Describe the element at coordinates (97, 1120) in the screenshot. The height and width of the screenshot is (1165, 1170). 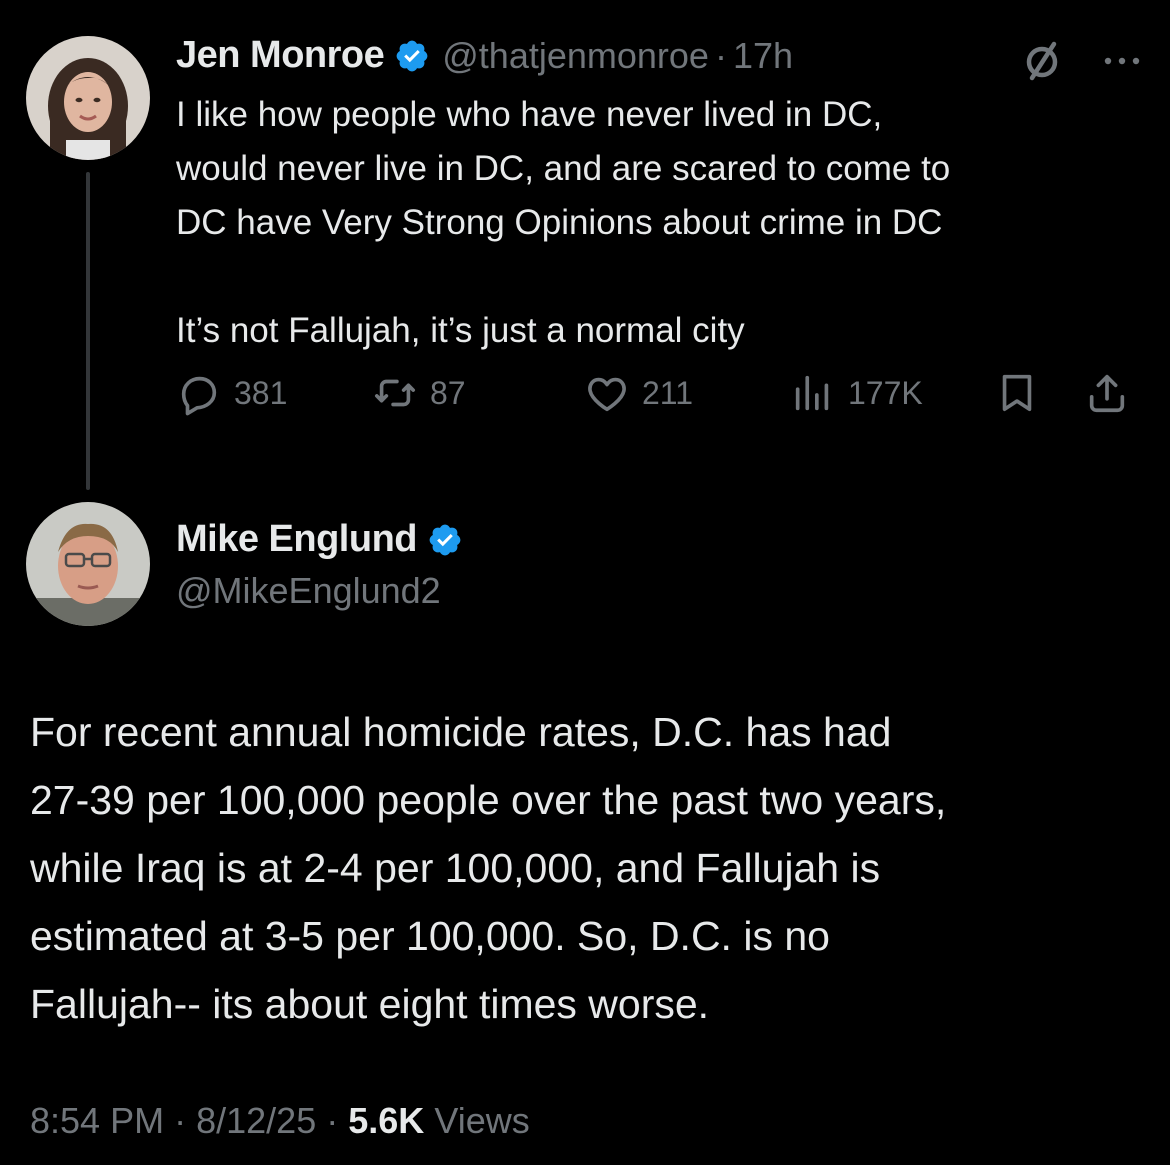
I see `tweet-time: 8:54 PM` at that location.